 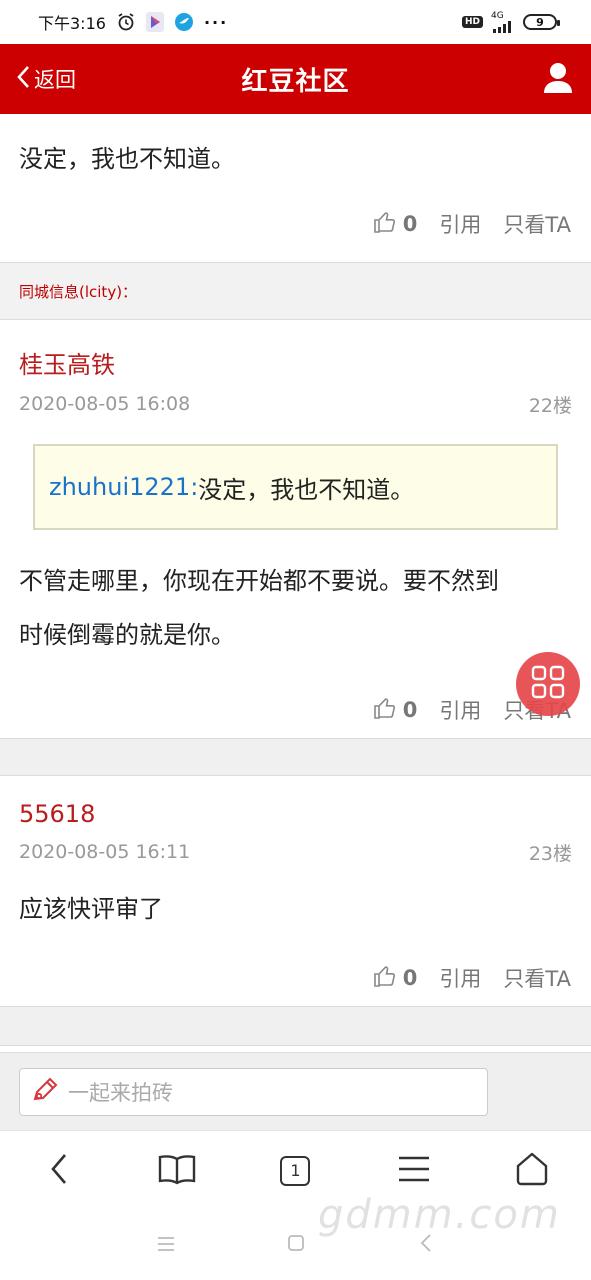 What do you see at coordinates (184, 22) in the screenshot?
I see `app-bird-icon` at bounding box center [184, 22].